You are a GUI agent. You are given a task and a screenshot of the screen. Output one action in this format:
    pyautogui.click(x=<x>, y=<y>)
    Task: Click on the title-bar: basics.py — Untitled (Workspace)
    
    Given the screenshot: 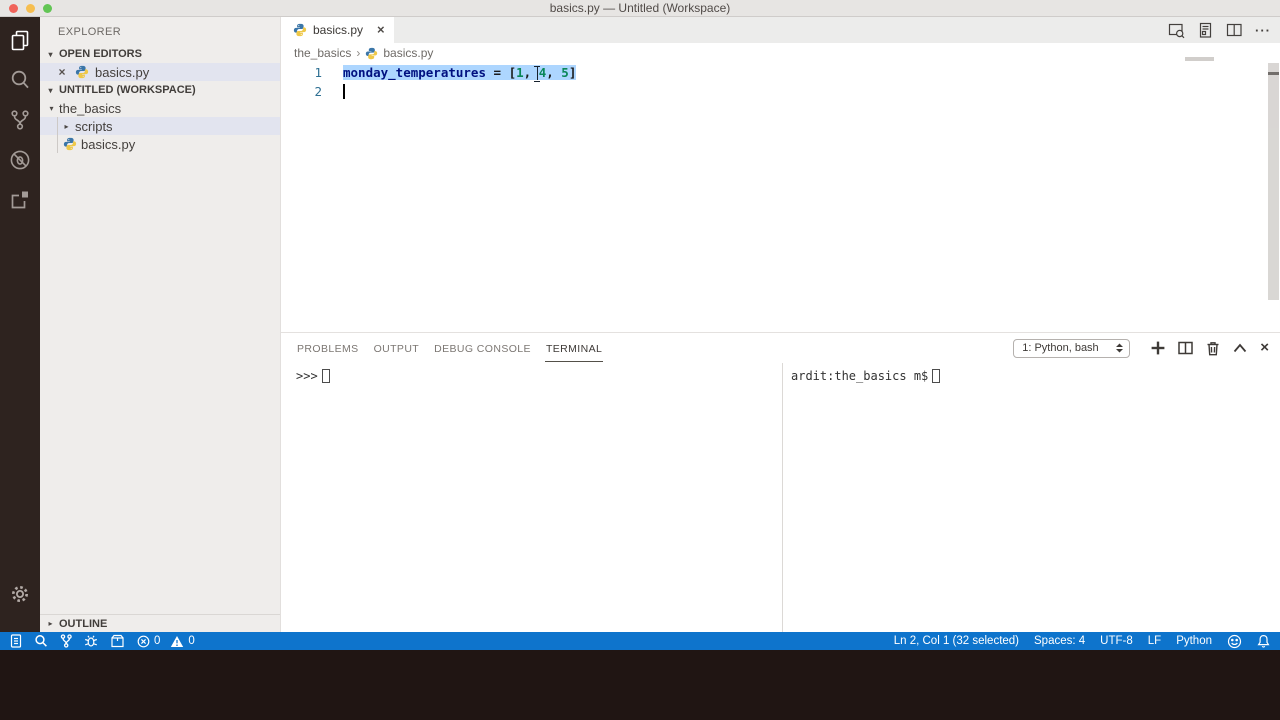 What is the action you would take?
    pyautogui.click(x=640, y=8)
    